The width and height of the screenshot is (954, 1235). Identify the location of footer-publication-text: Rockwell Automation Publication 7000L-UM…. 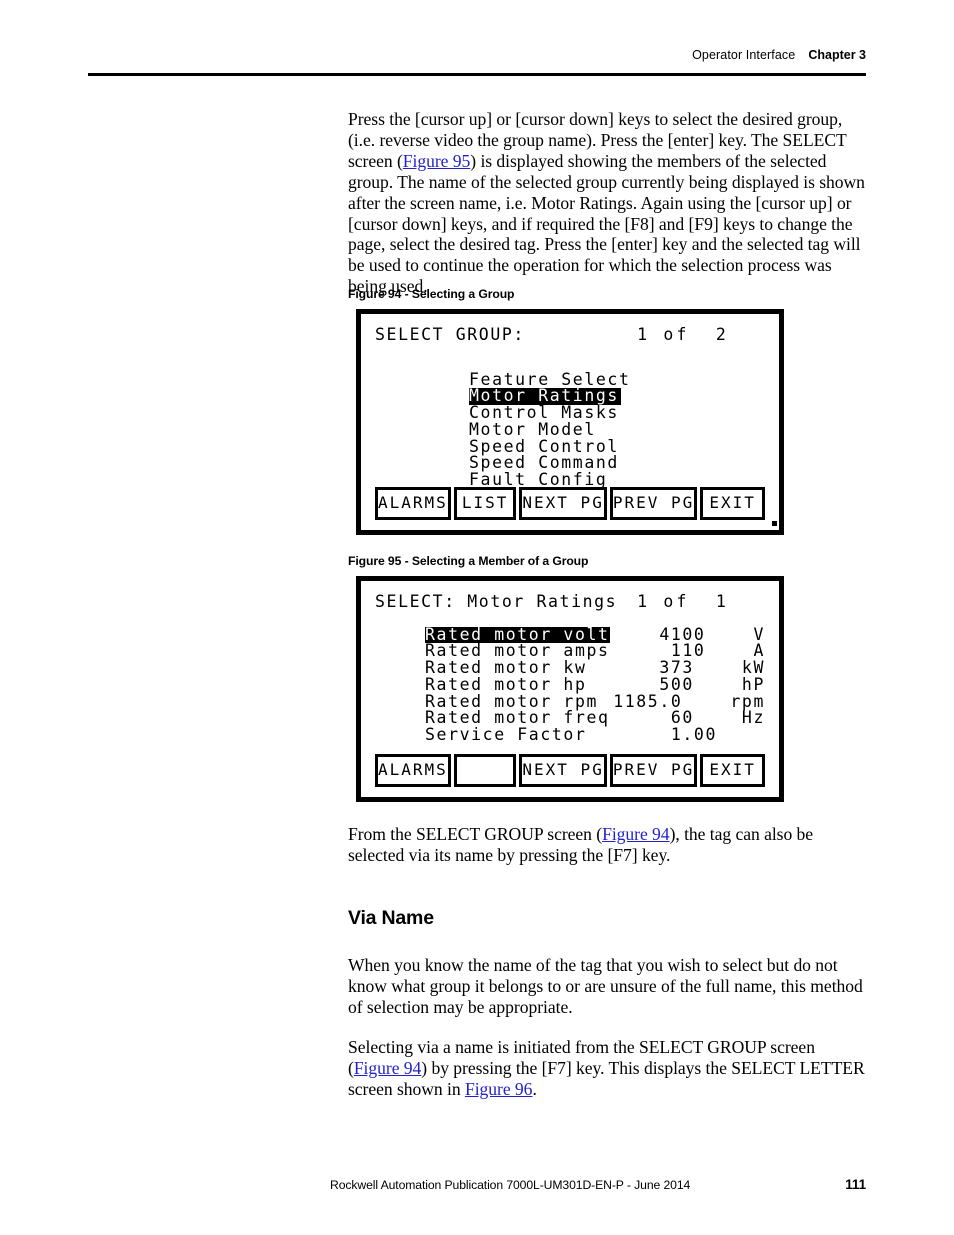
(510, 1185).